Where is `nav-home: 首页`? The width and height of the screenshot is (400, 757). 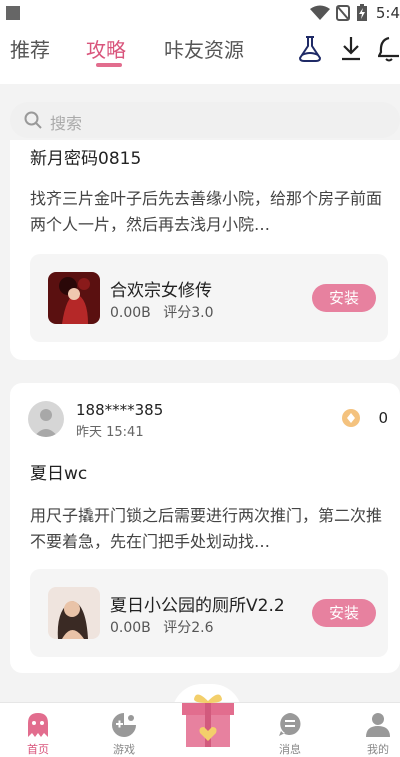
nav-home: 首页 is located at coordinates (38, 730).